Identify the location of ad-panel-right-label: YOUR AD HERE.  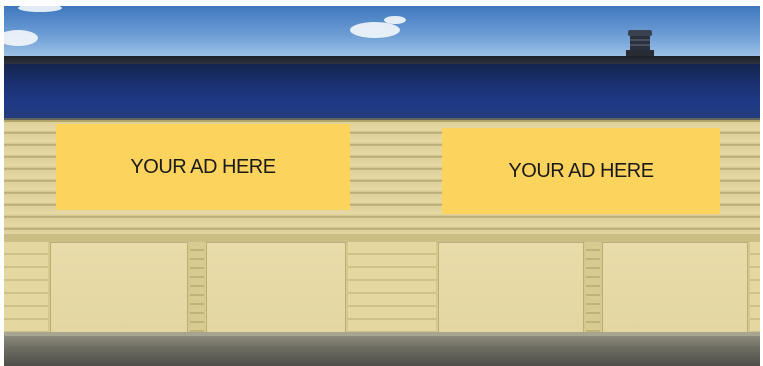
(581, 170).